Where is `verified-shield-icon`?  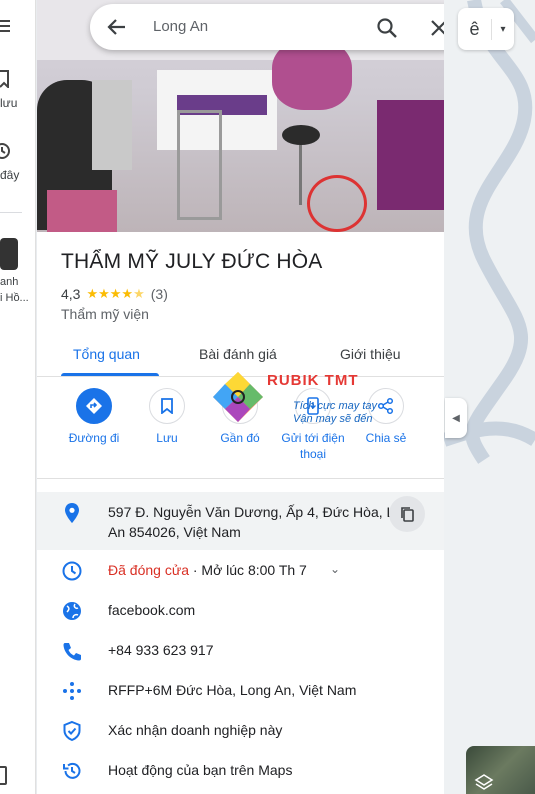 verified-shield-icon is located at coordinates (72, 731).